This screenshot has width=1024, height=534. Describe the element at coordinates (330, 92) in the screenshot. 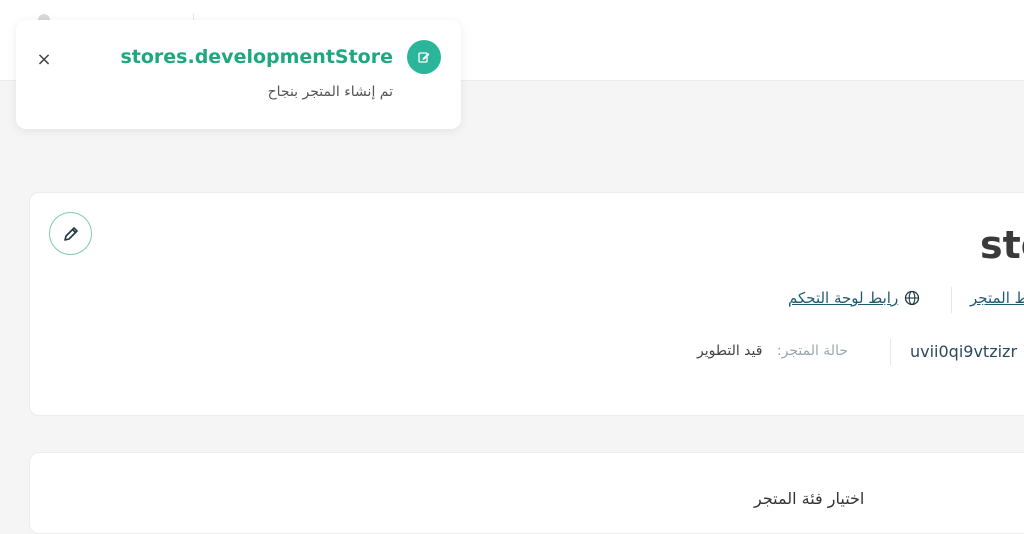

I see `toast-message: تم إنشاء المتجر بنجاح` at that location.